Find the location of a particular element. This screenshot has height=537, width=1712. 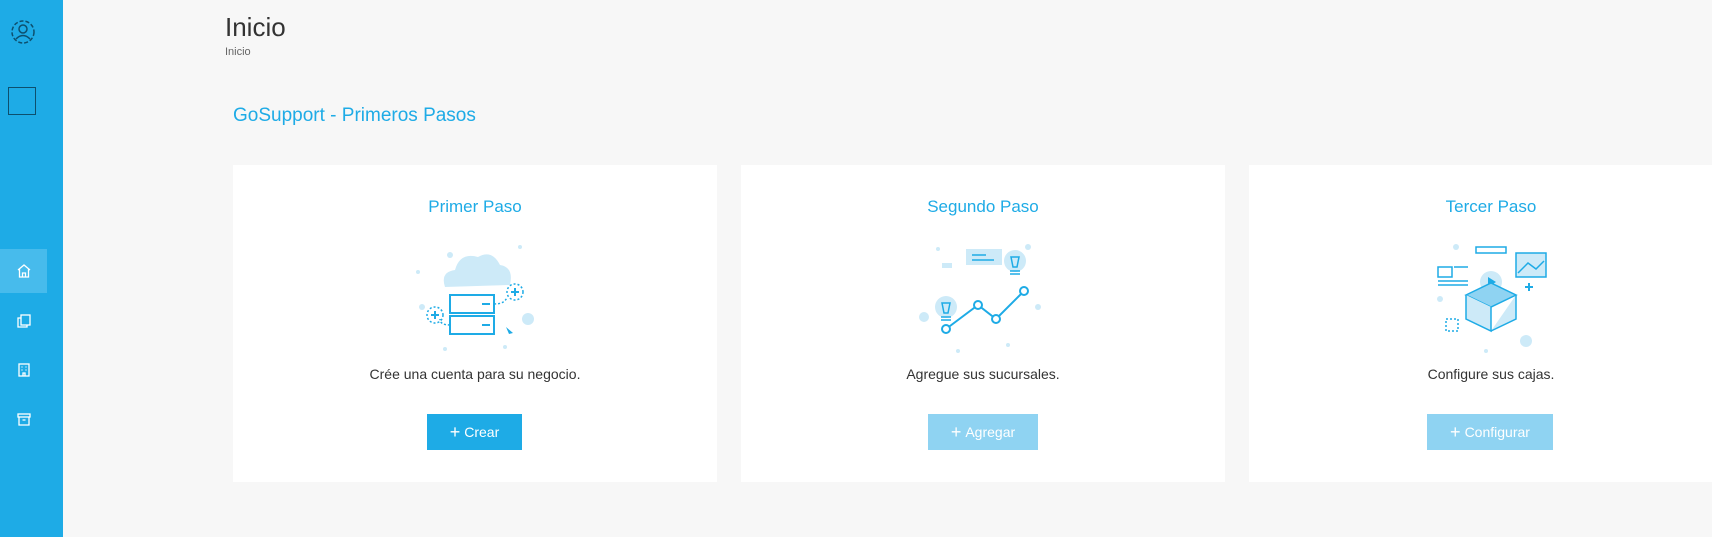

configure-button: + Configurar is located at coordinates (1490, 432).